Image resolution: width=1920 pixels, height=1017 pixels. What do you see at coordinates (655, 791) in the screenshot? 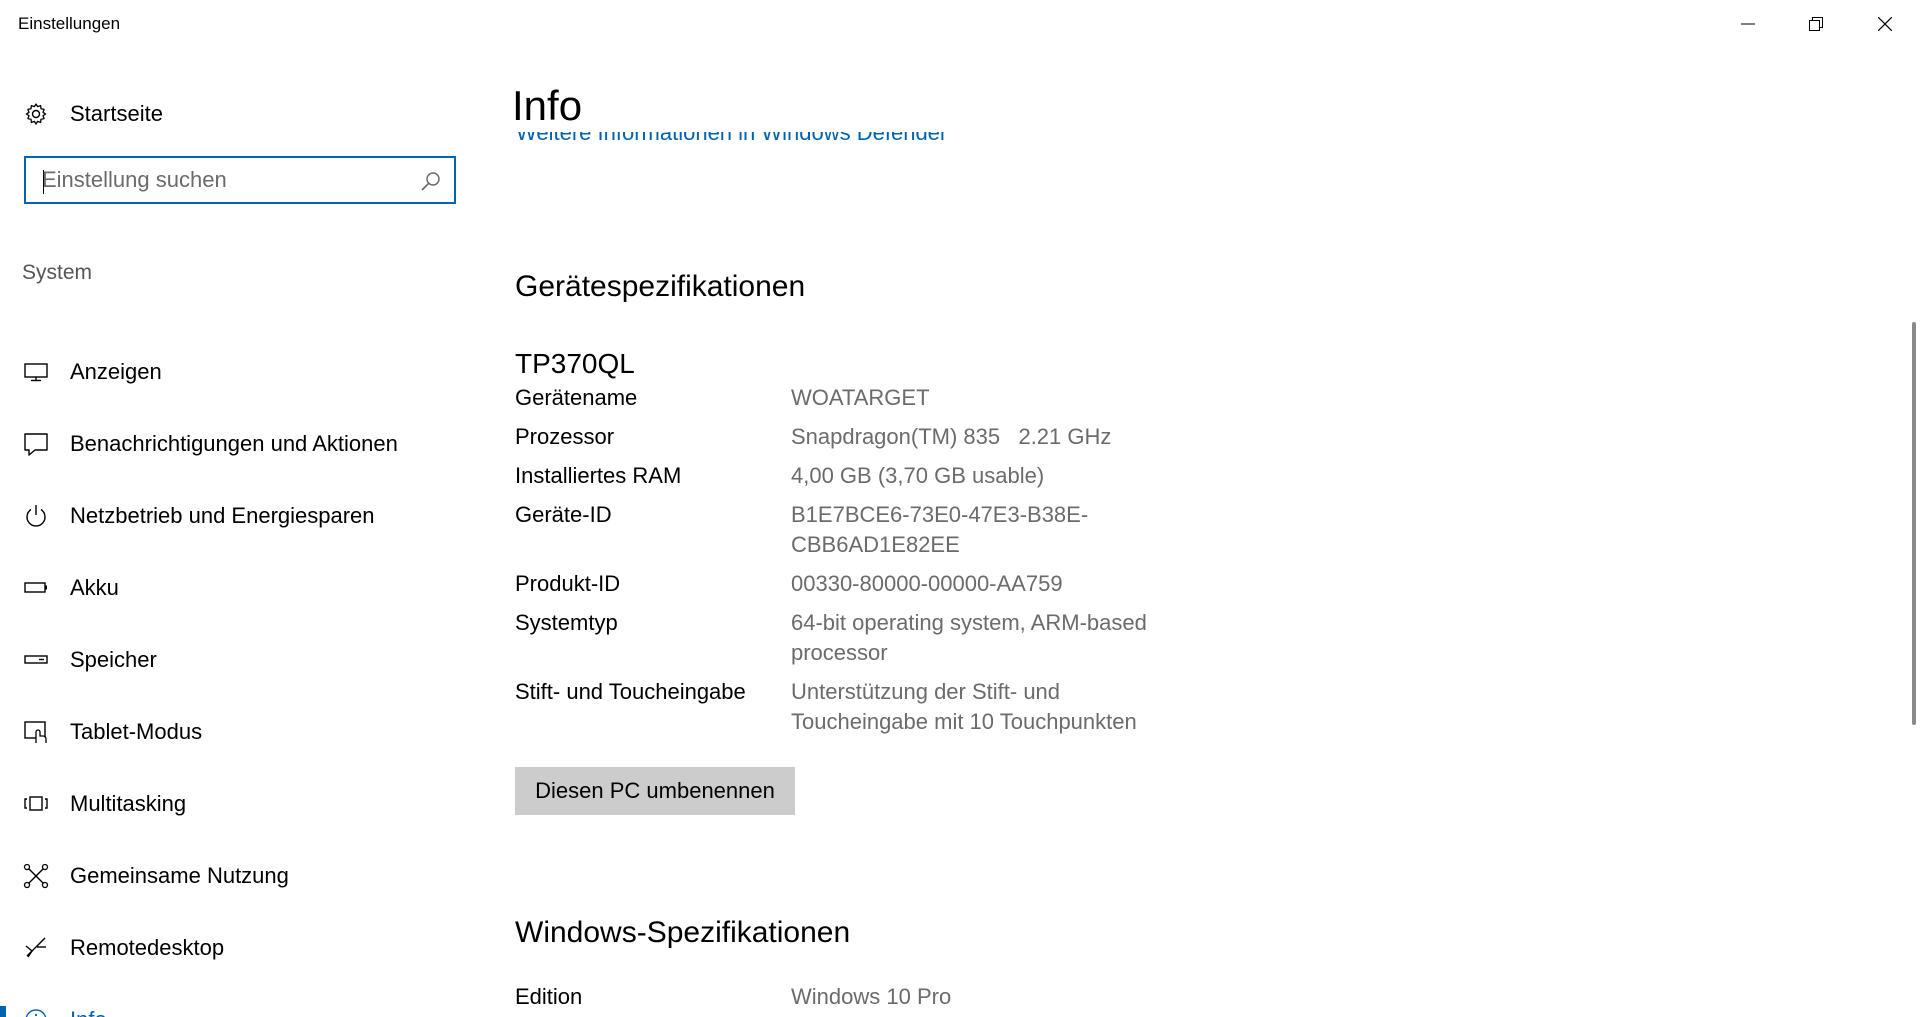
I see `rename-pc-button: Diesen PC umbenennen` at bounding box center [655, 791].